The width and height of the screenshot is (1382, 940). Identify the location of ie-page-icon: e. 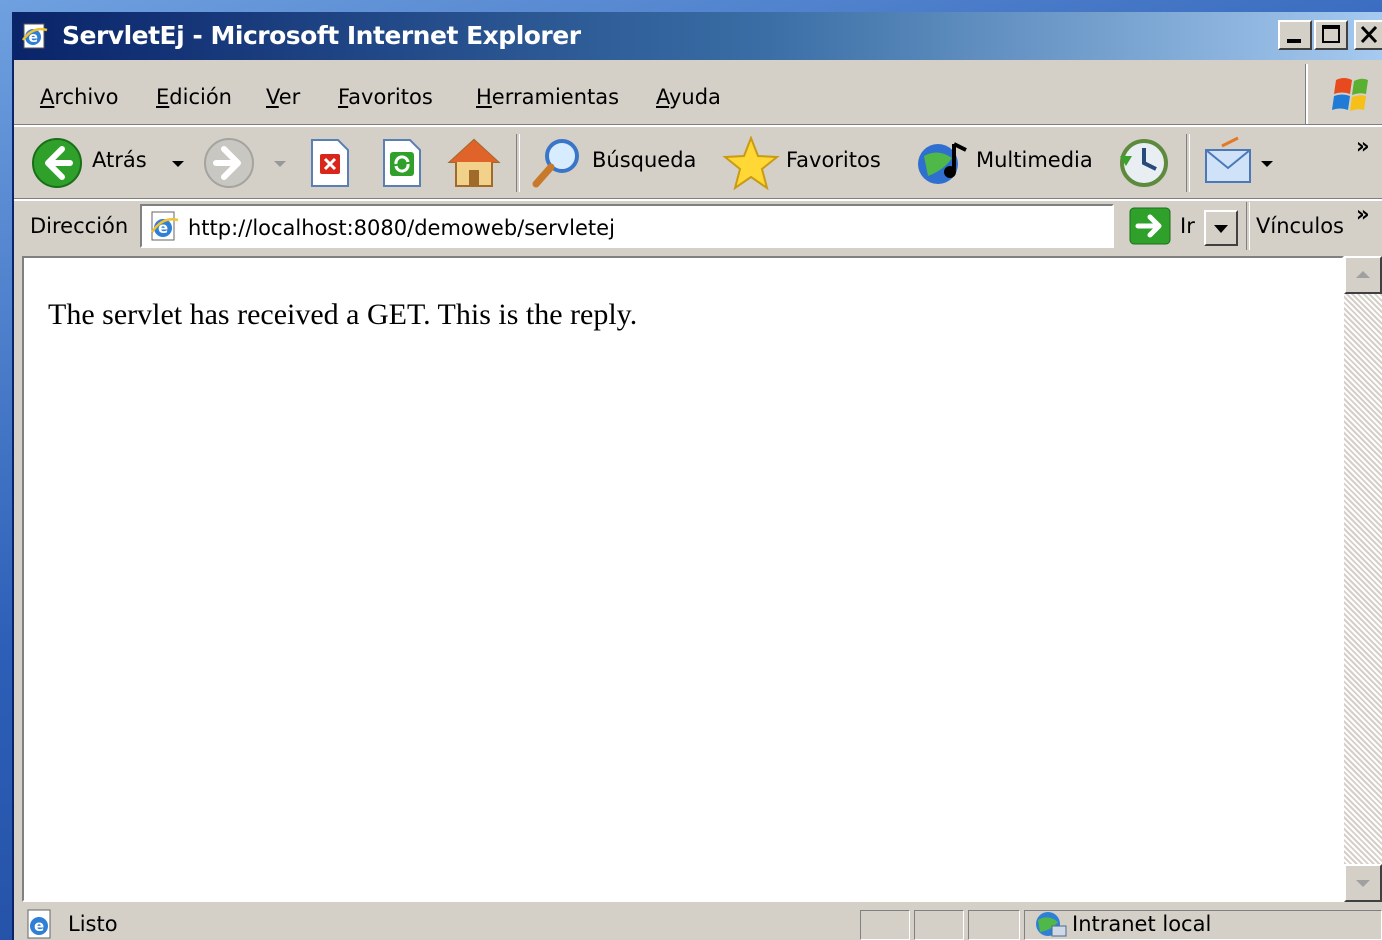
(34, 36).